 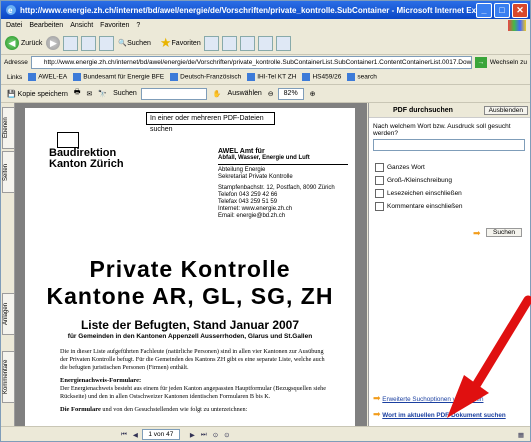 What do you see at coordinates (125, 93) in the screenshot?
I see `find-label: Suchen` at bounding box center [125, 93].